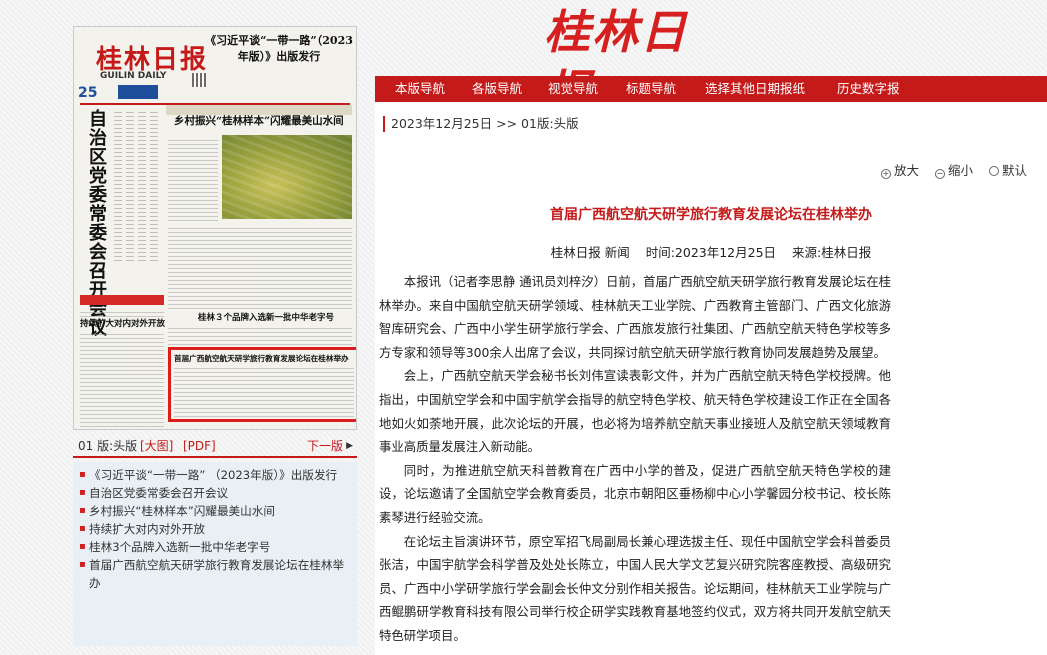 The image size is (1047, 655). What do you see at coordinates (573, 89) in the screenshot?
I see `nav-item-visual: 视觉导航` at bounding box center [573, 89].